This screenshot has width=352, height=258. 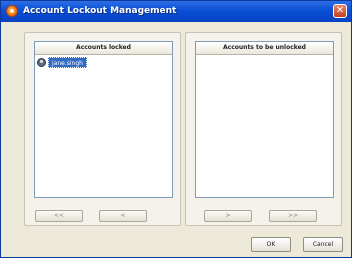 What do you see at coordinates (293, 216) in the screenshot?
I see `move-all-right-button: >>` at bounding box center [293, 216].